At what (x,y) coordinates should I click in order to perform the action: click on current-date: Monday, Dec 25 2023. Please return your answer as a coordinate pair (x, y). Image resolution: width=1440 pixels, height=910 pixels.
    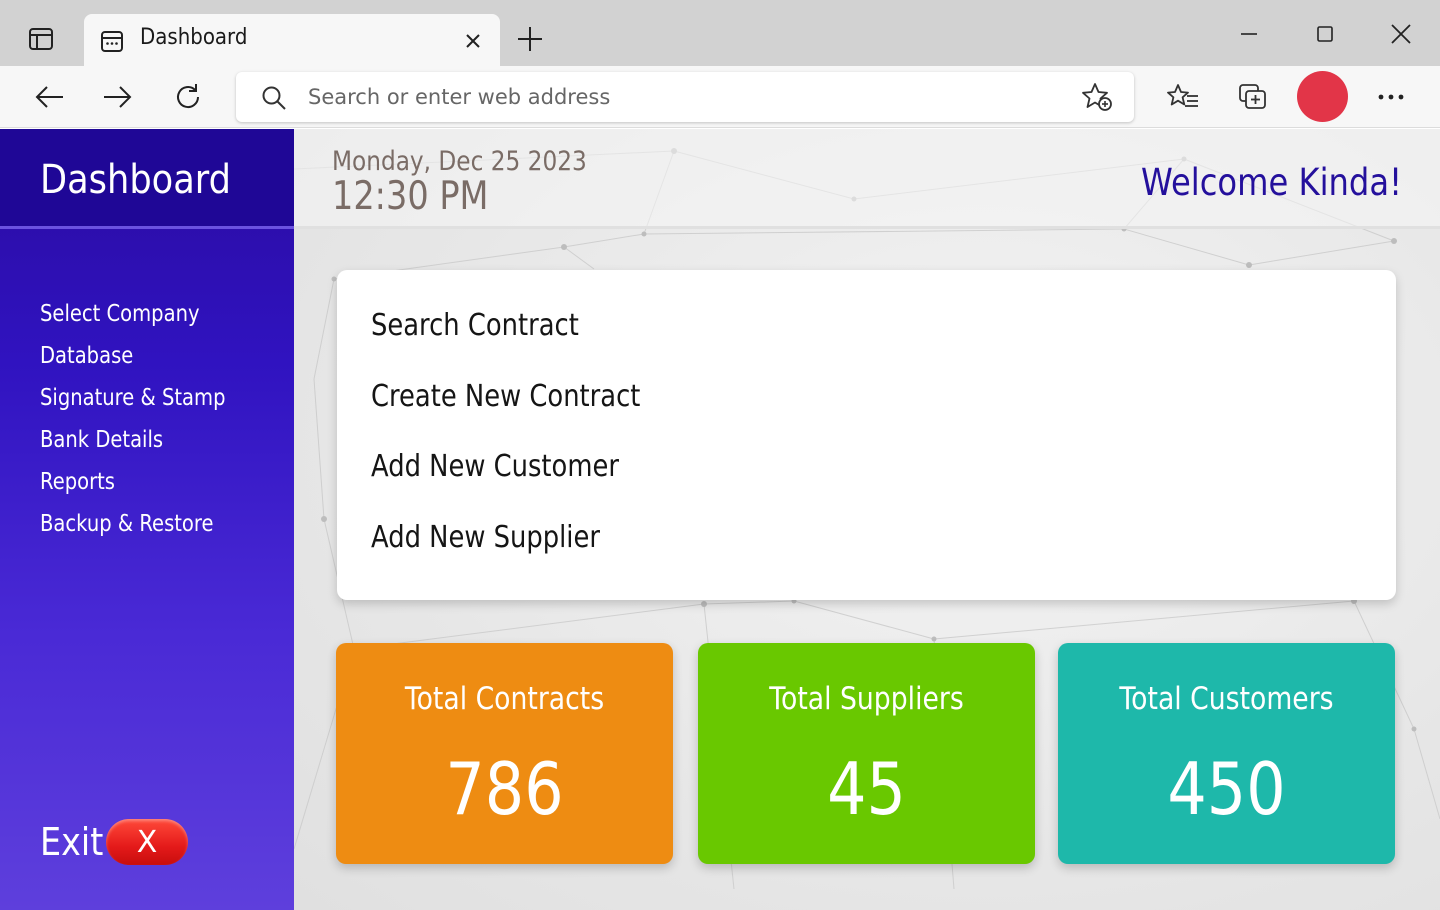
    Looking at the image, I should click on (459, 161).